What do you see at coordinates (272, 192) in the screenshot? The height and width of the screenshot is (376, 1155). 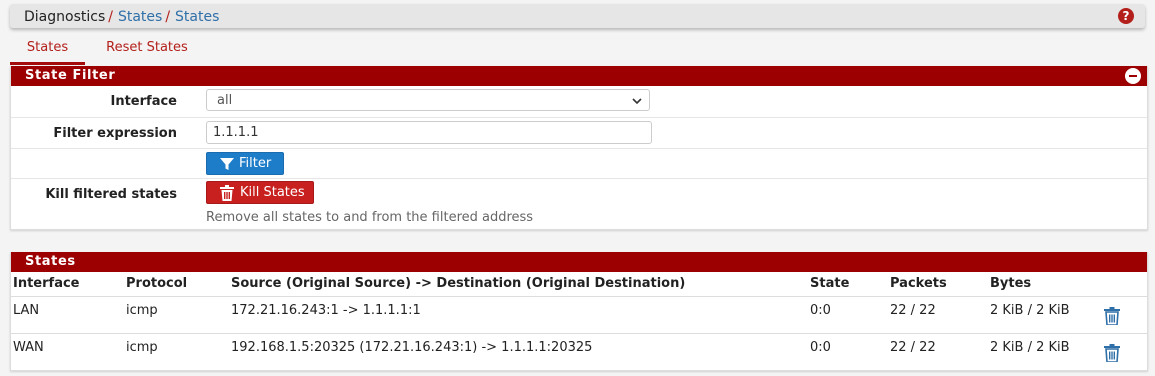 I see `kill-states-button-label: Kill States` at bounding box center [272, 192].